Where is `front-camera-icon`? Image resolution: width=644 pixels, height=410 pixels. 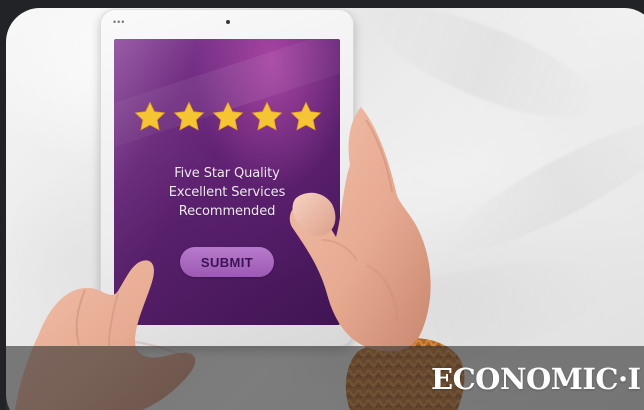
front-camera-icon is located at coordinates (228, 22).